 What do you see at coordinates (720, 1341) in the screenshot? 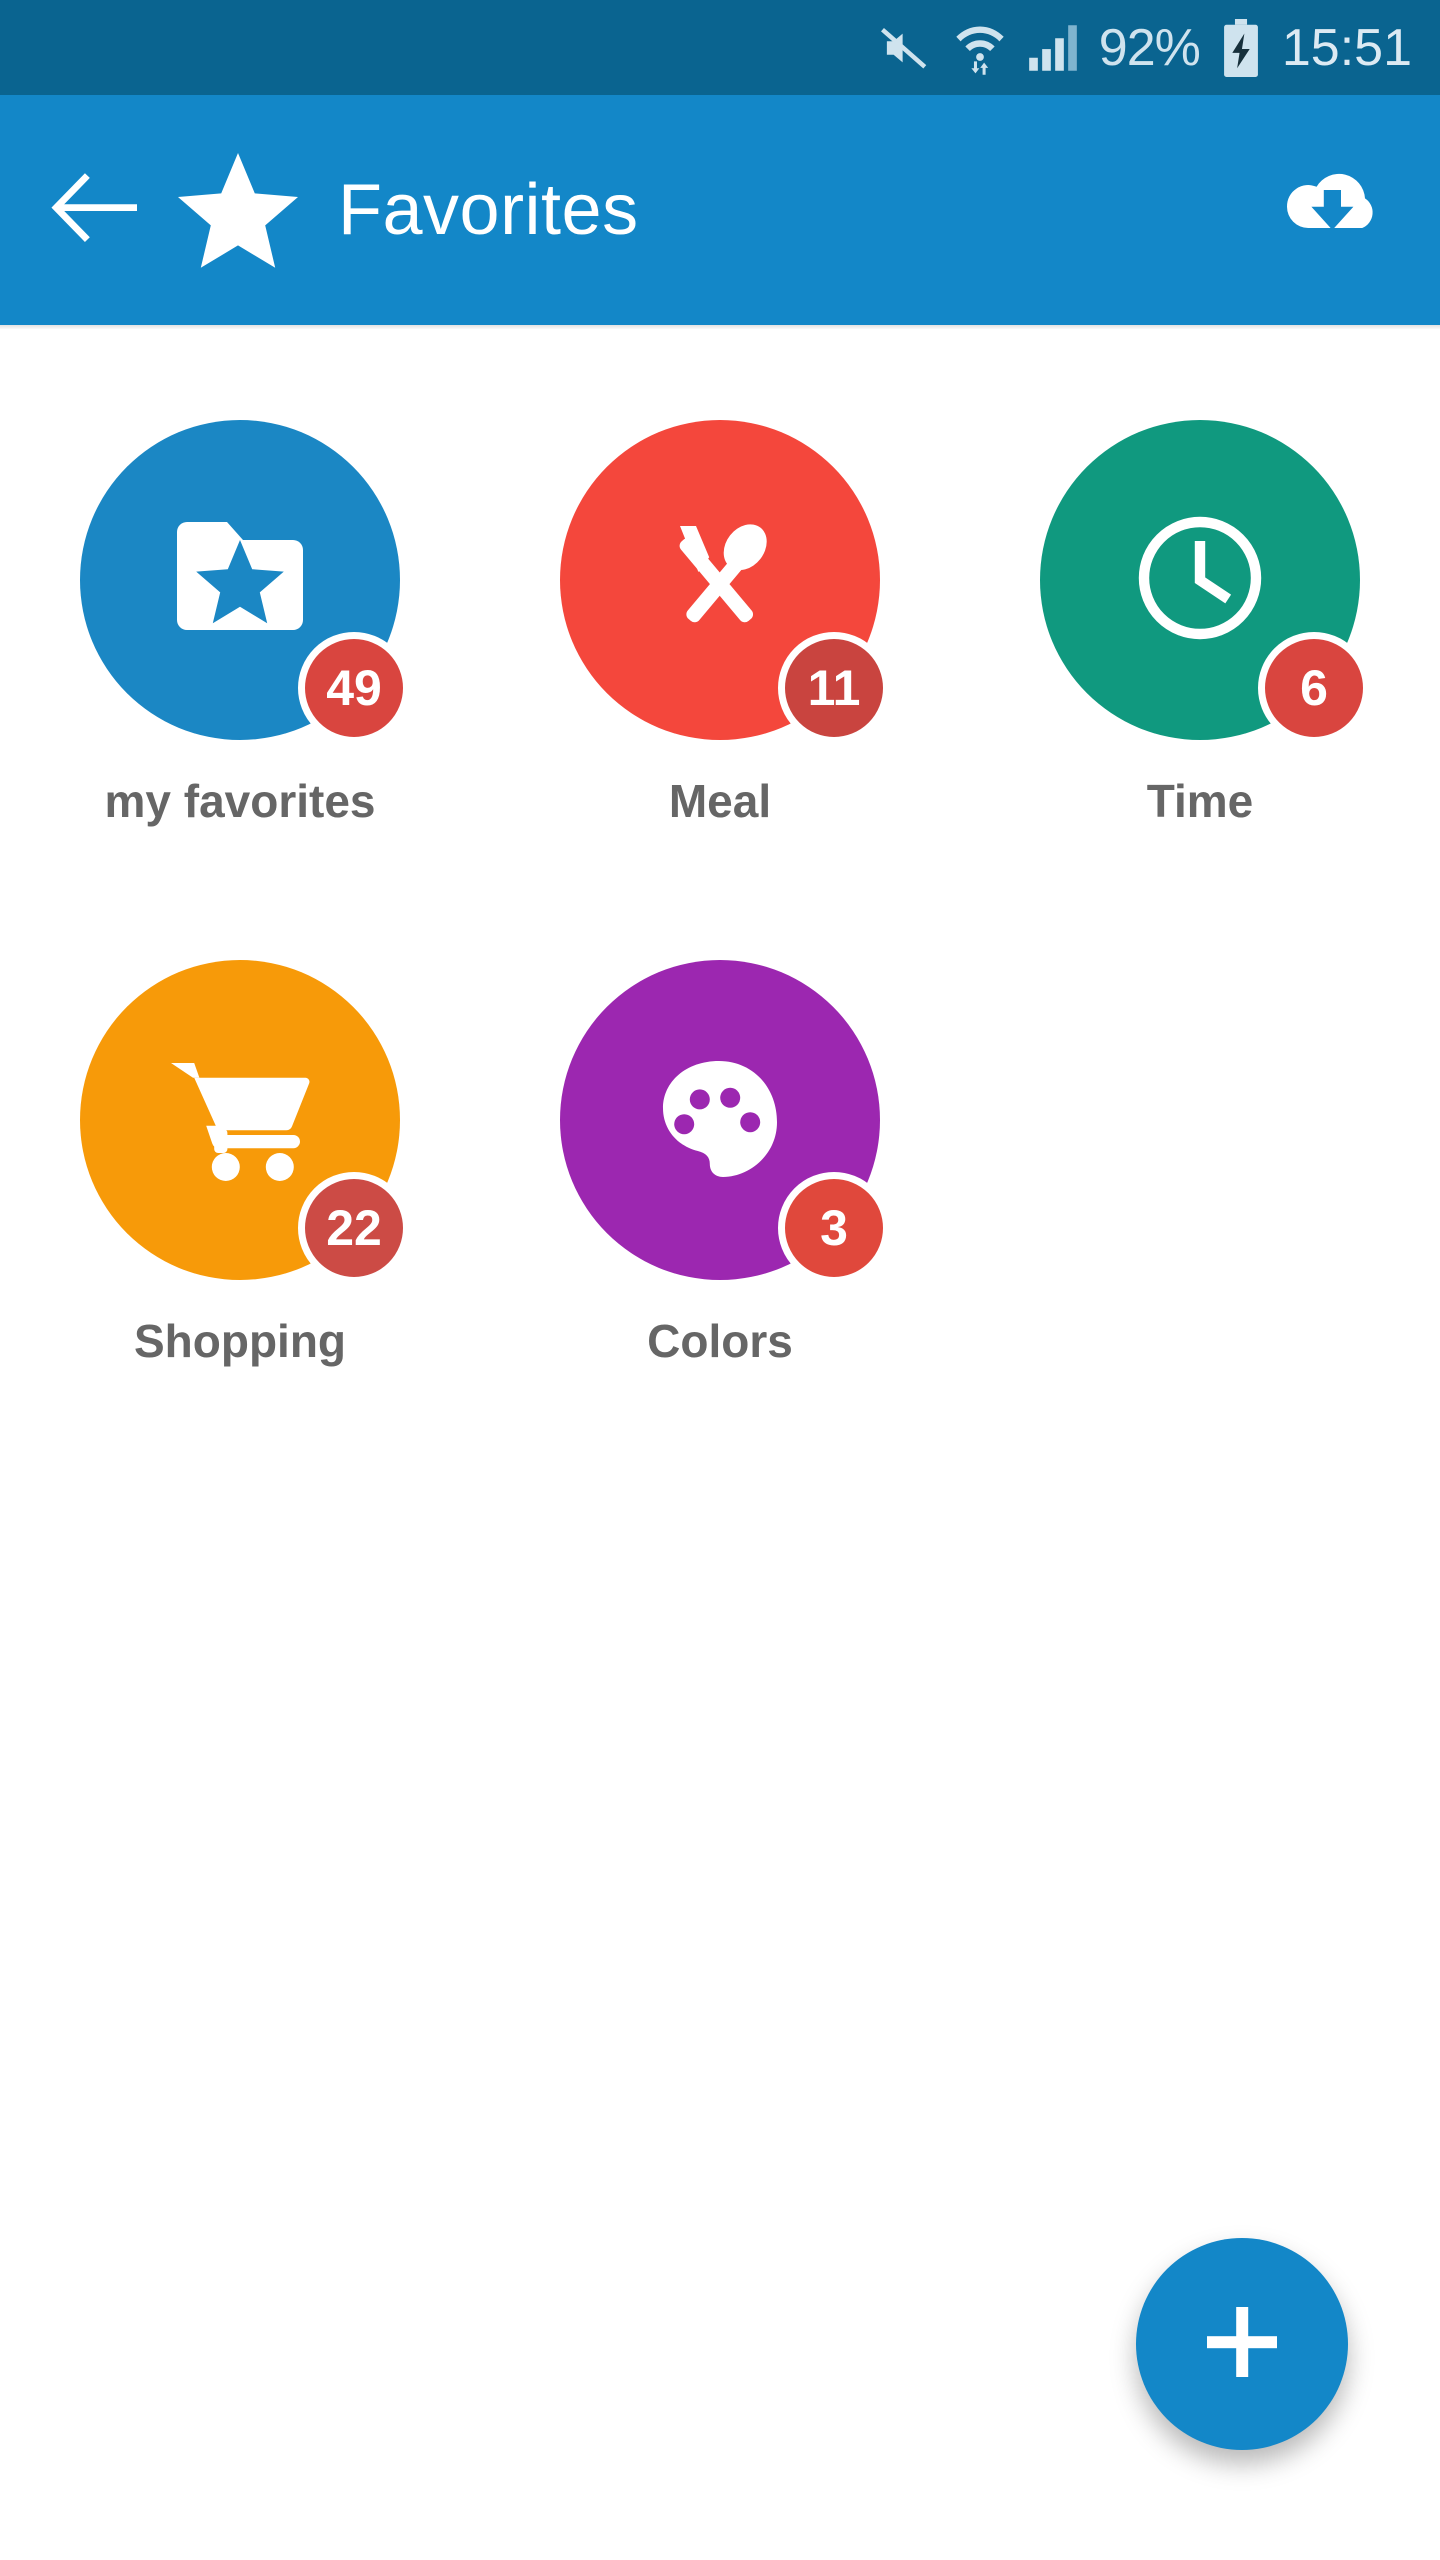
I see `grid-item-label: Colors` at bounding box center [720, 1341].